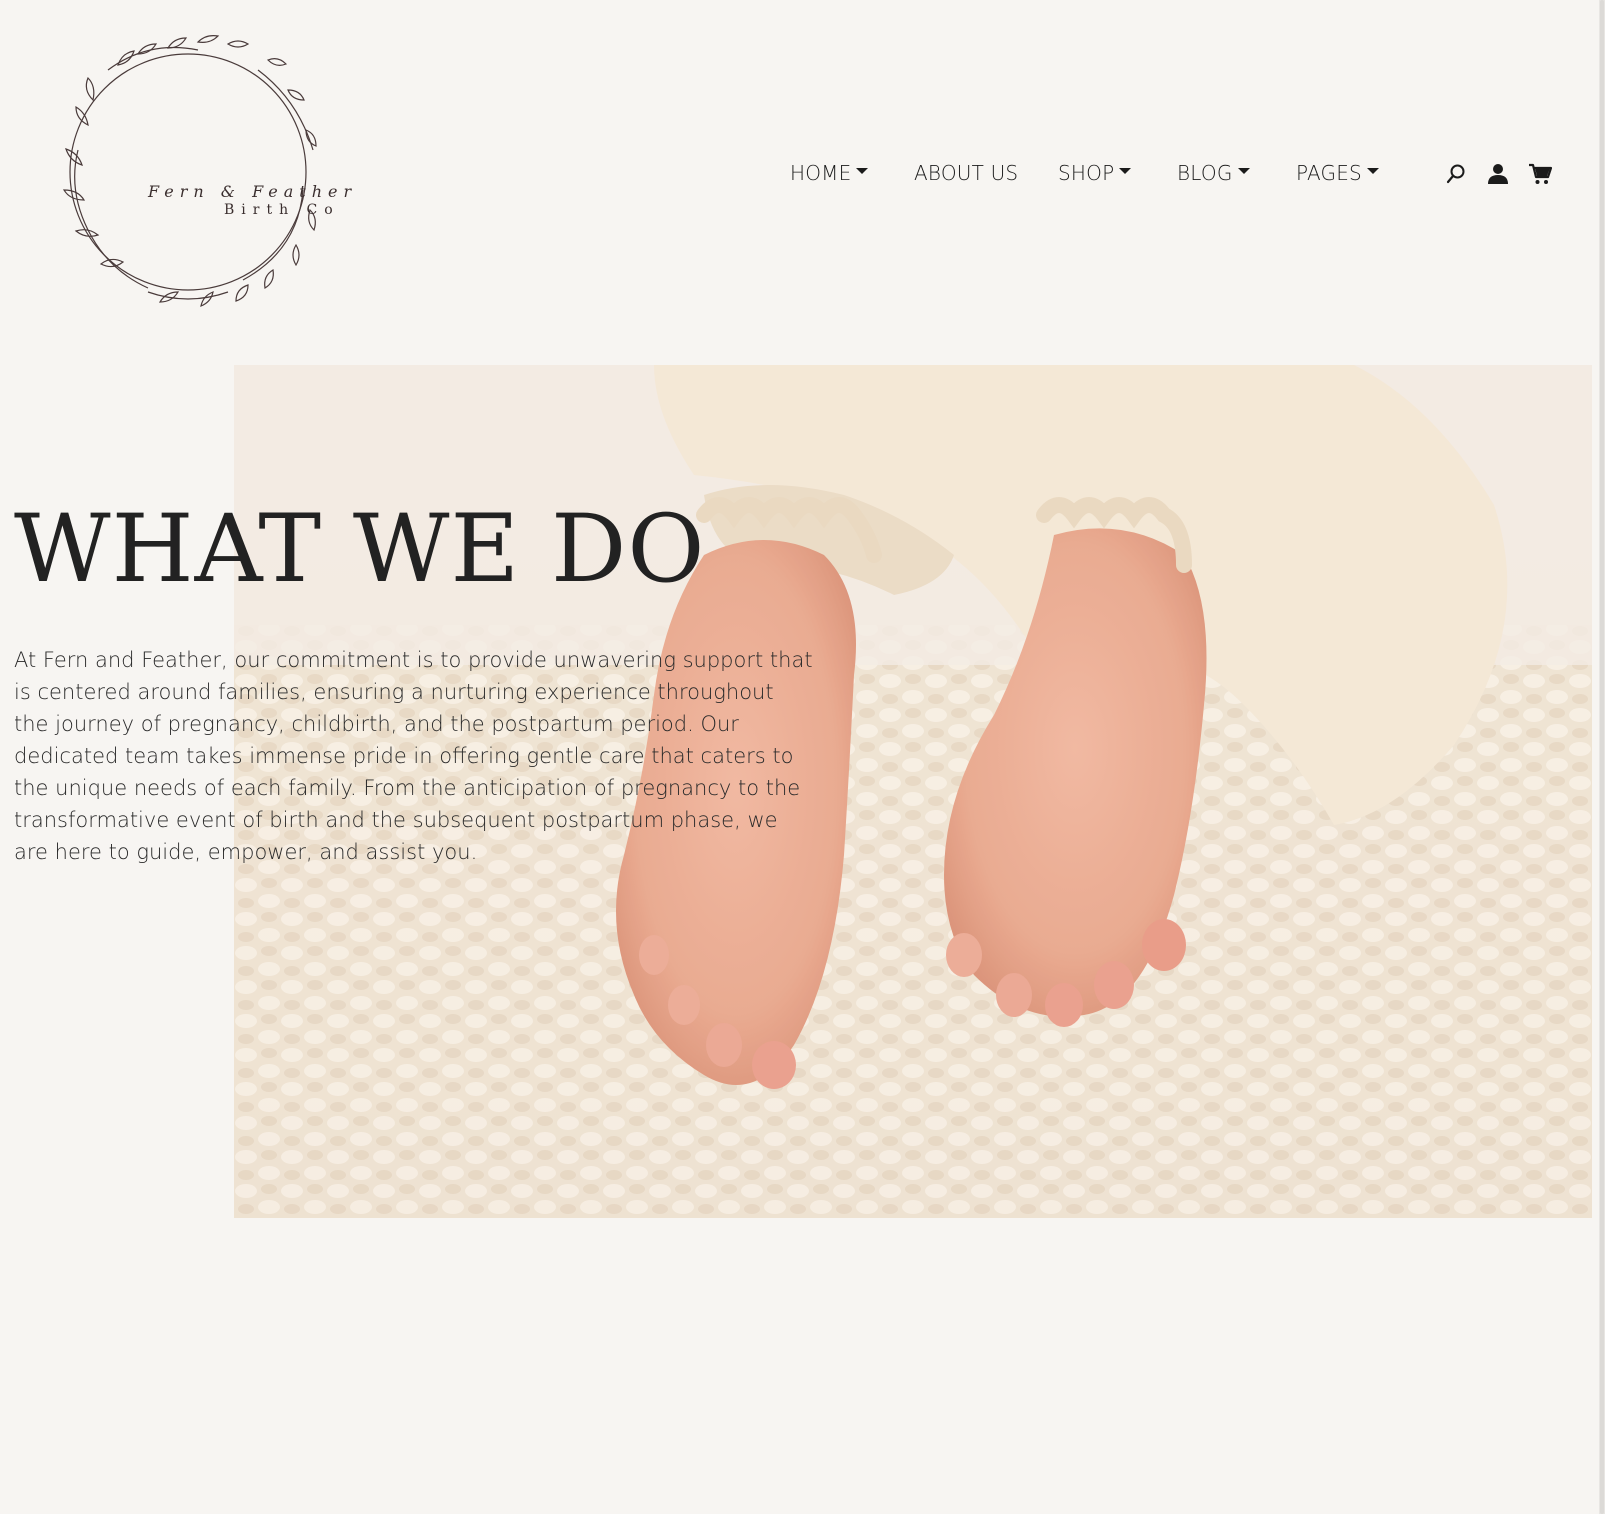  Describe the element at coordinates (360, 549) in the screenshot. I see `section-heading: WHAT WE DO` at that location.